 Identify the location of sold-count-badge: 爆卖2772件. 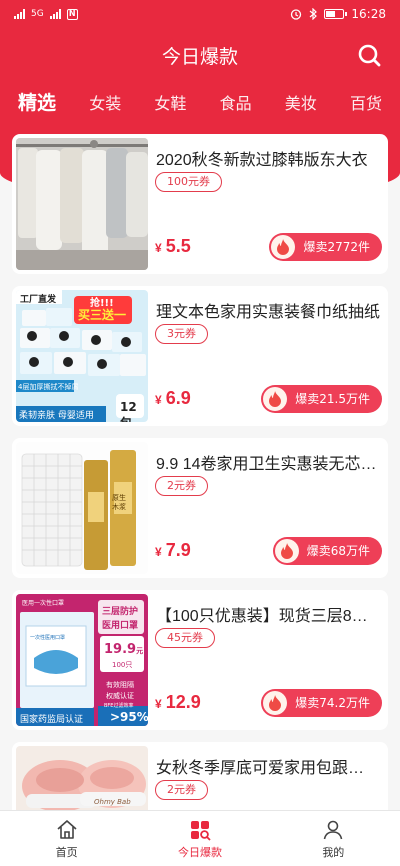
(325, 247).